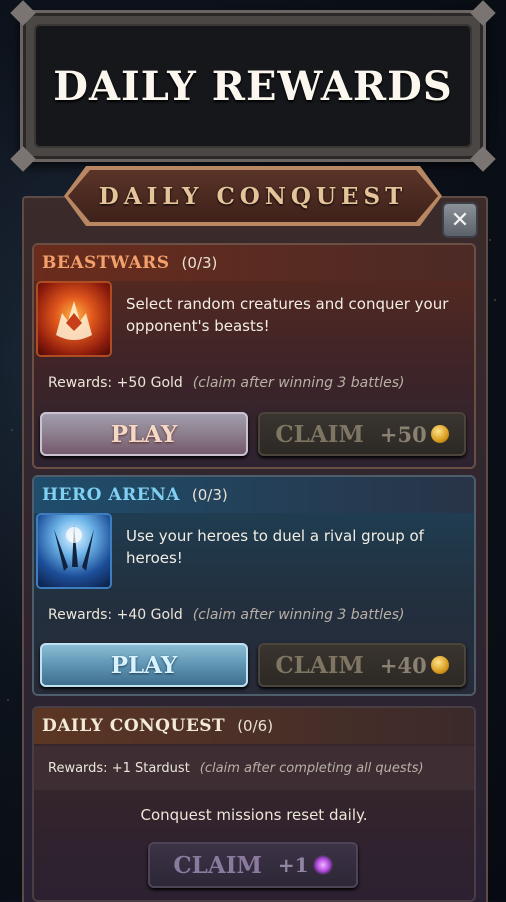  I want to click on play-beastwars-button: PLAY, so click(144, 434).